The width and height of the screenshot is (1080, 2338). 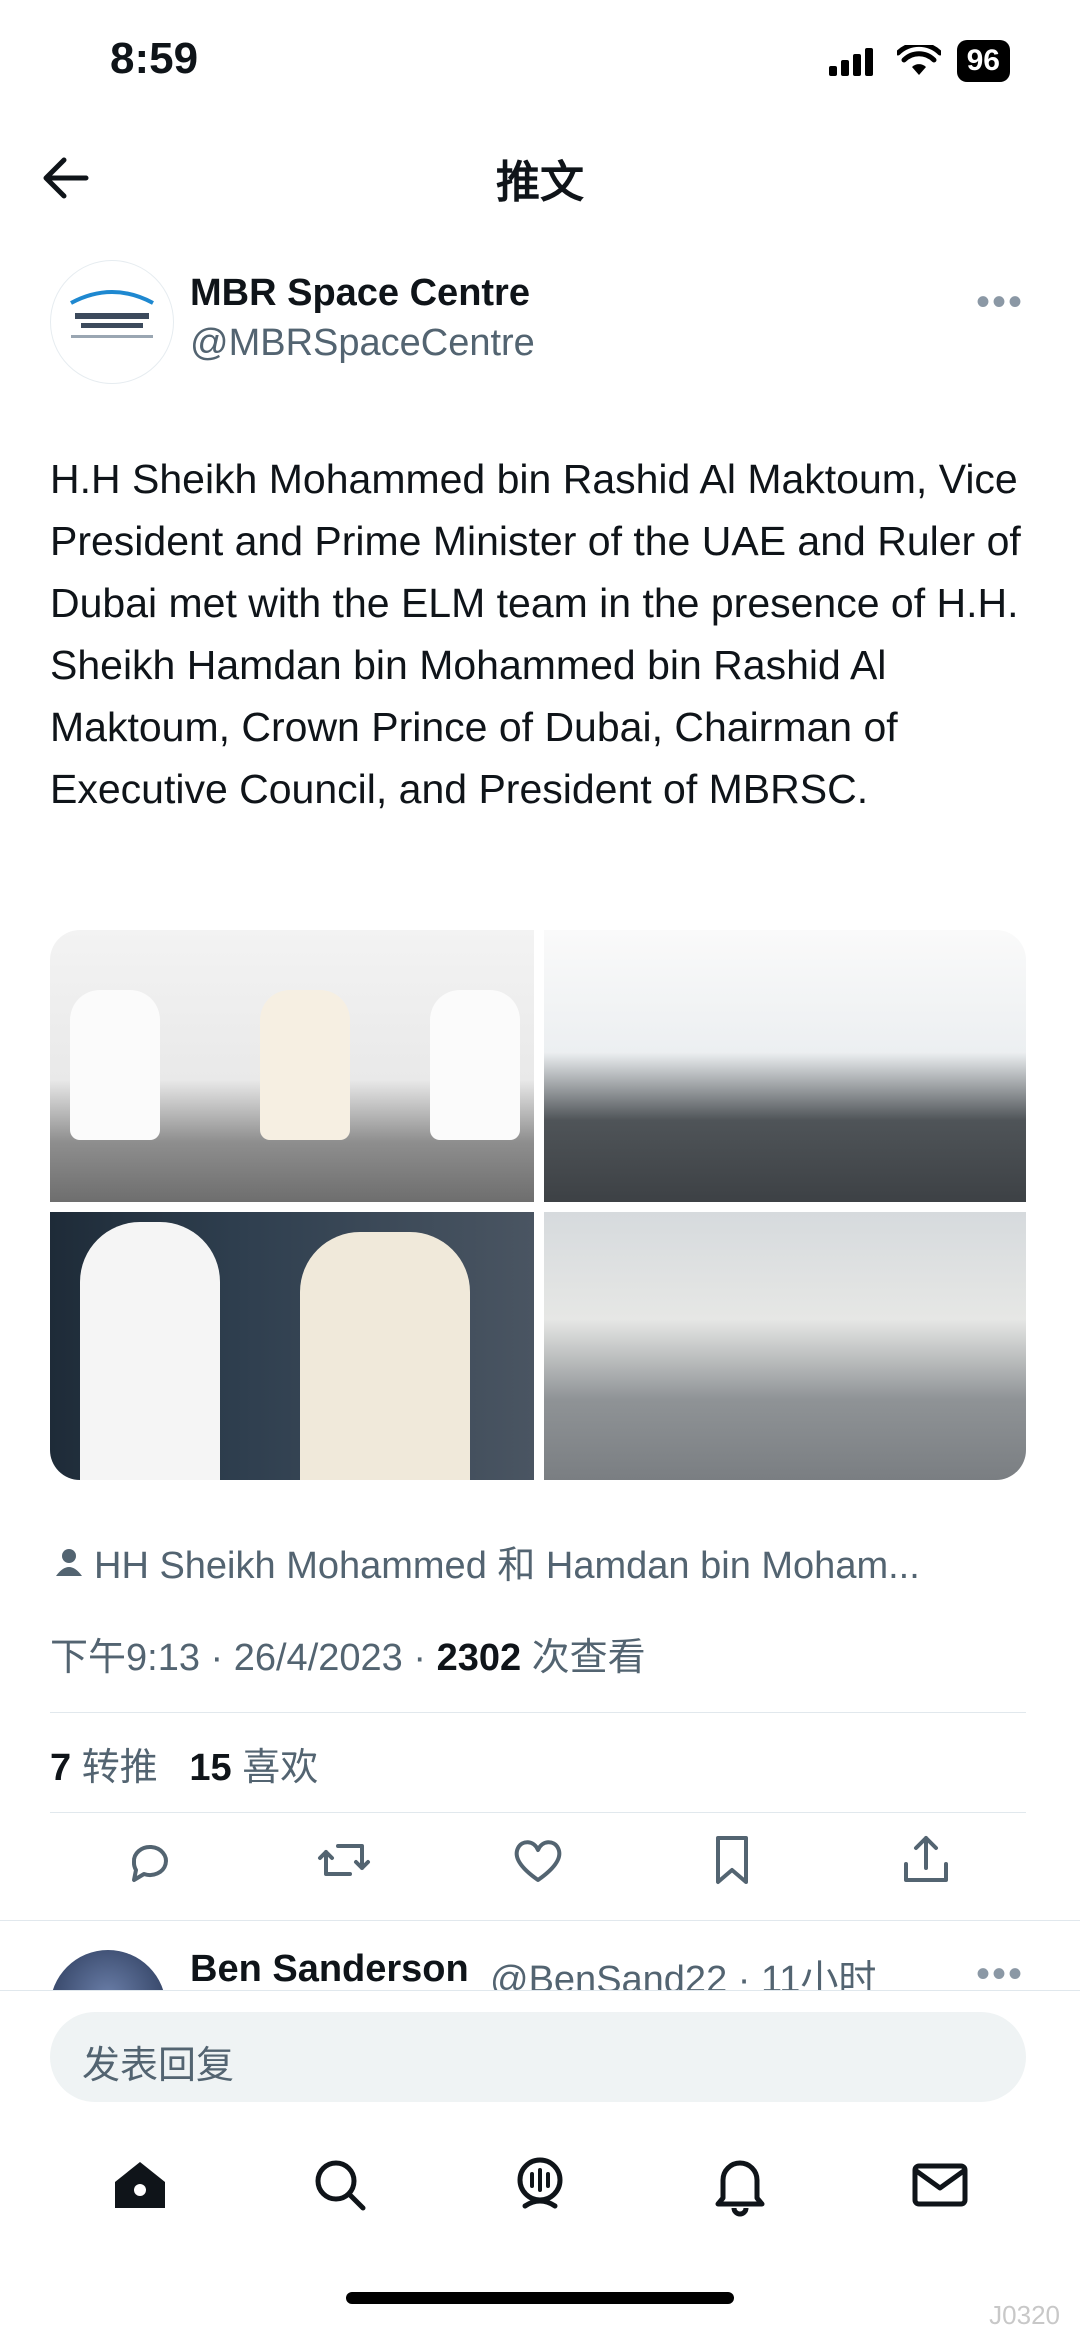 What do you see at coordinates (154, 58) in the screenshot?
I see `status-time: 8:59` at bounding box center [154, 58].